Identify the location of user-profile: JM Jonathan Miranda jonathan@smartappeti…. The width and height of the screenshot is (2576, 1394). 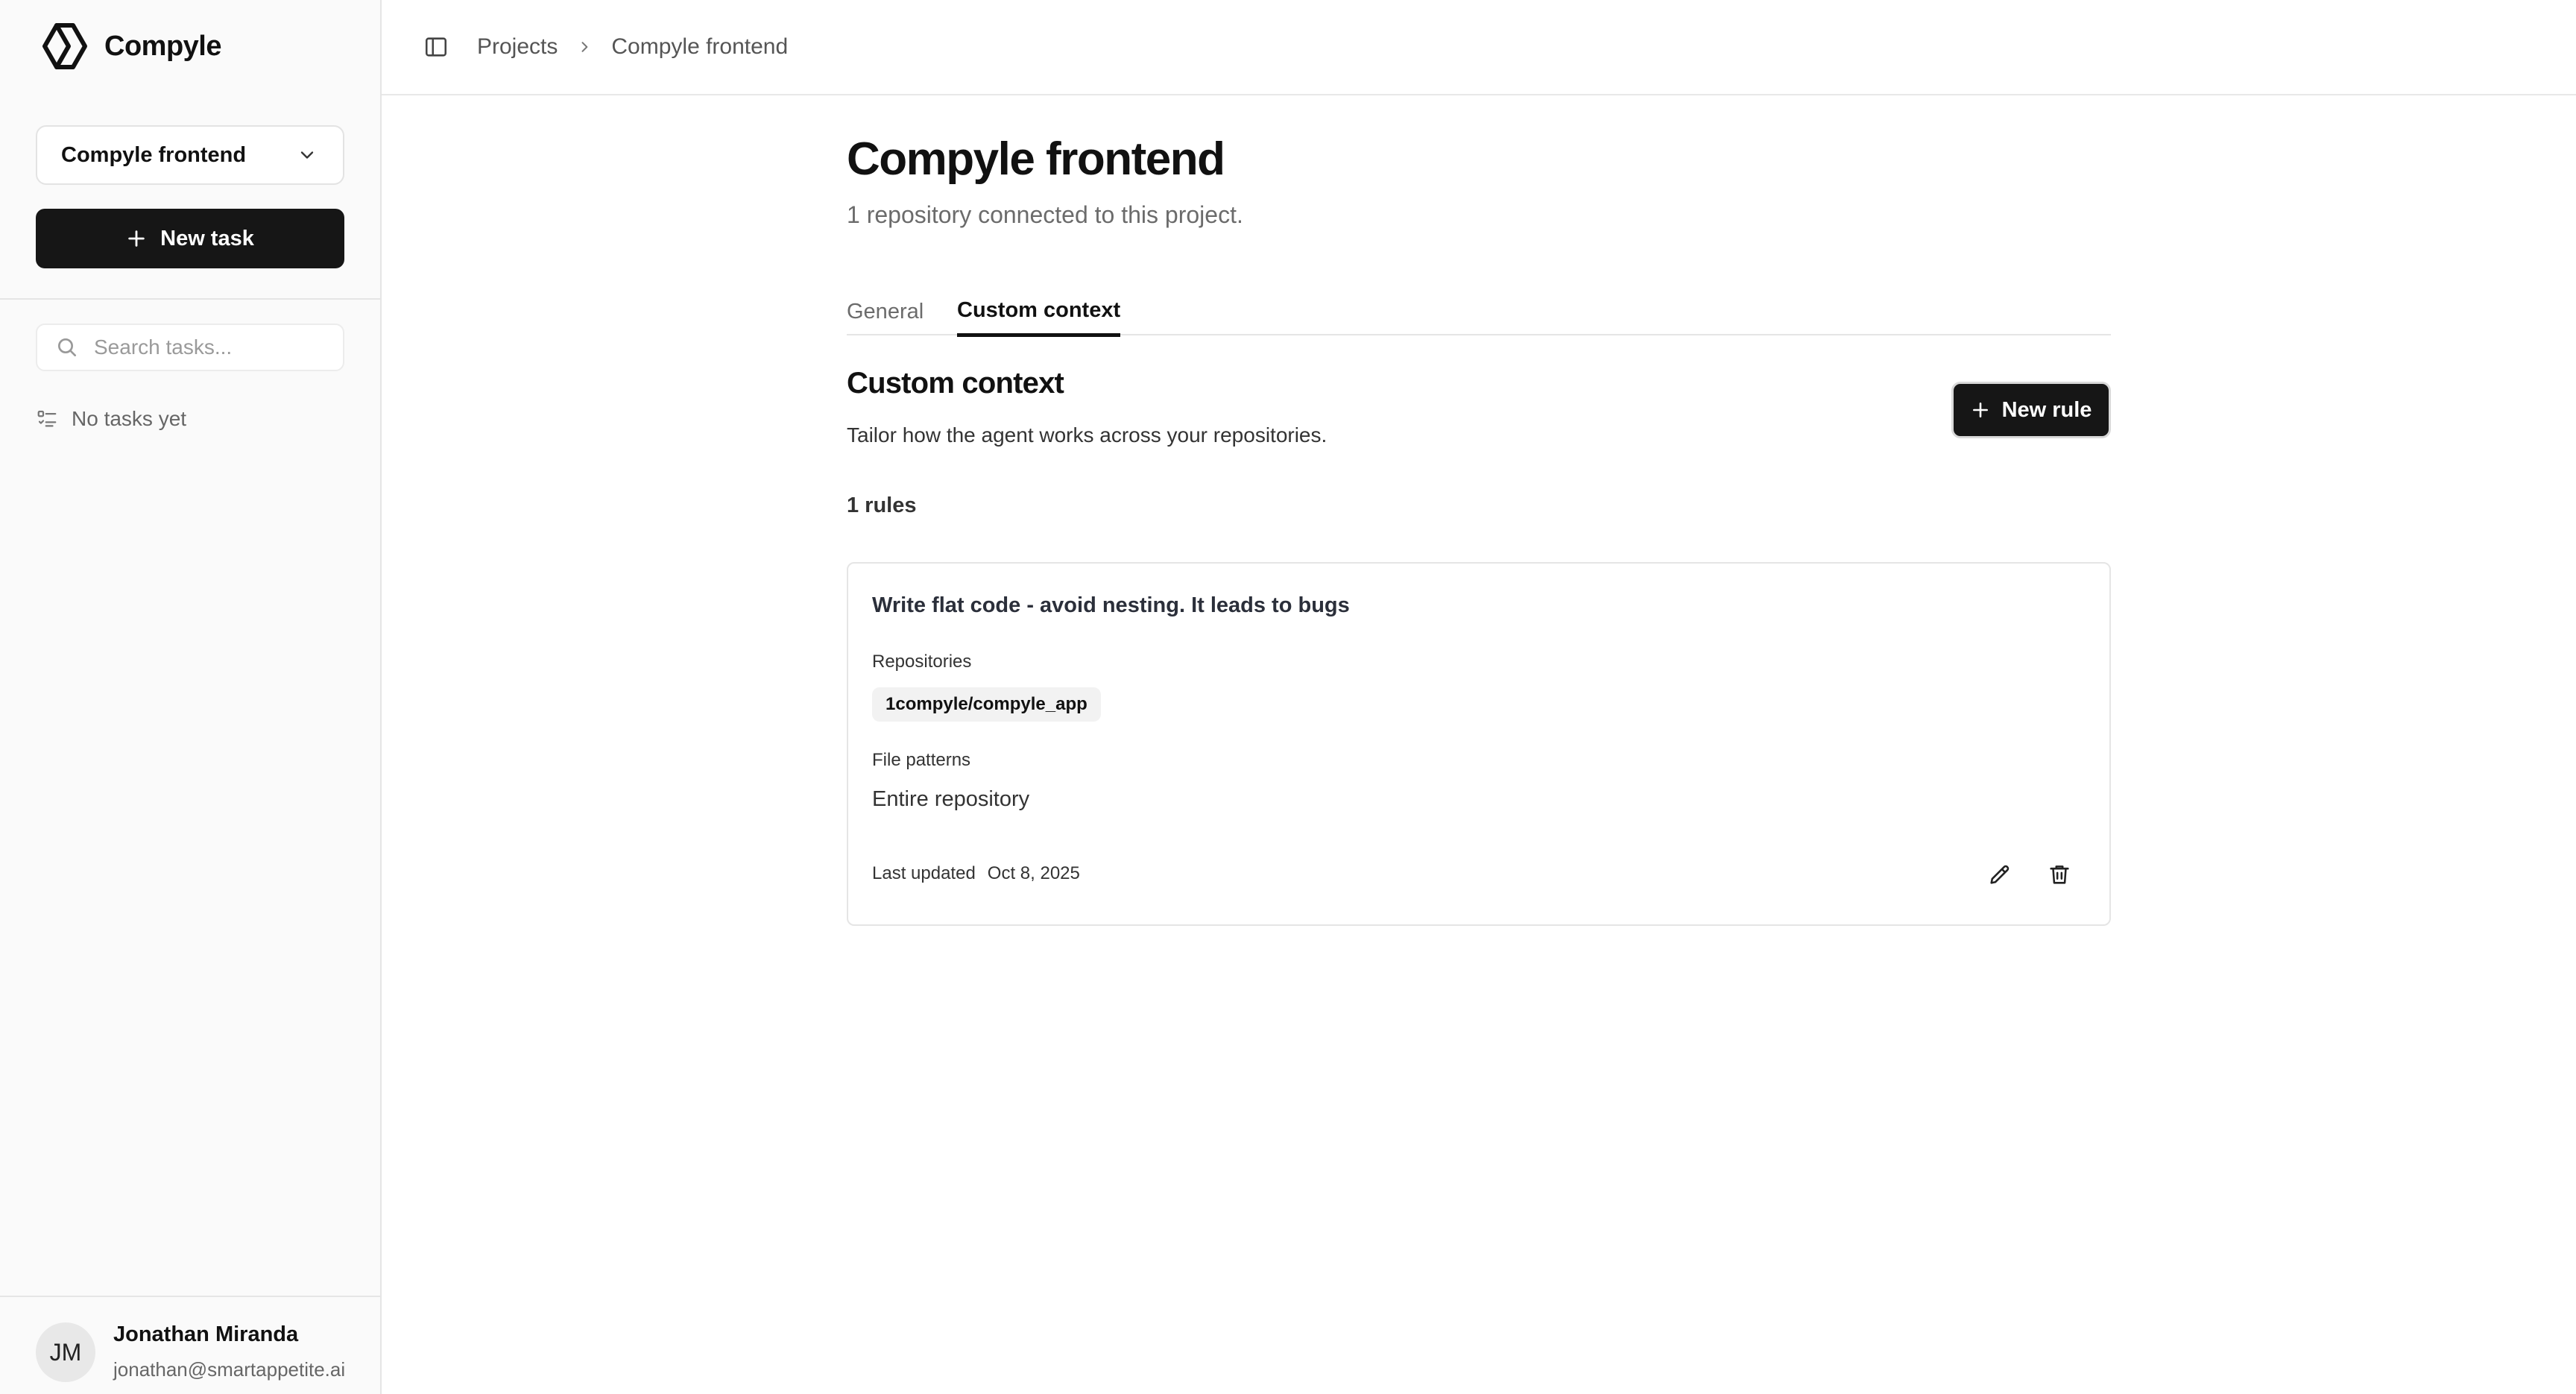
(190, 1345).